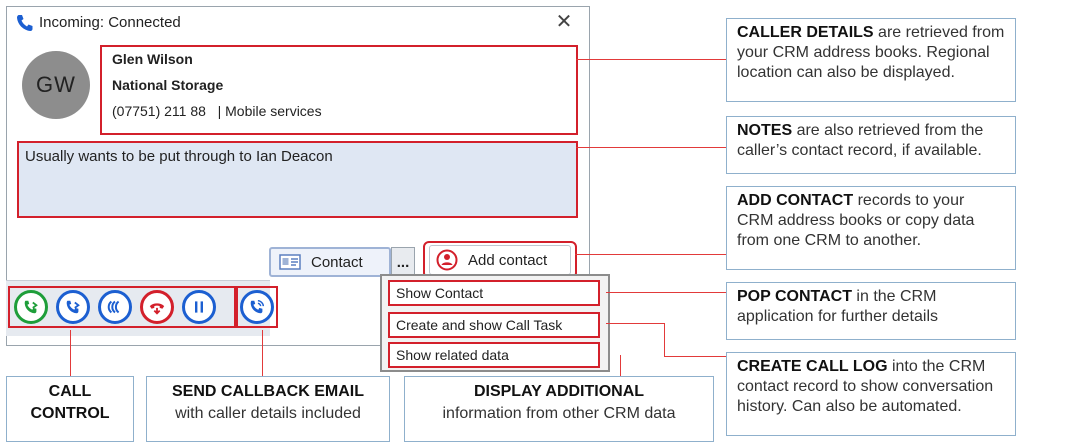 The width and height of the screenshot is (1083, 442). What do you see at coordinates (217, 111) in the screenshot?
I see `caller-phone: (07751) 211 88 | Mobile services` at bounding box center [217, 111].